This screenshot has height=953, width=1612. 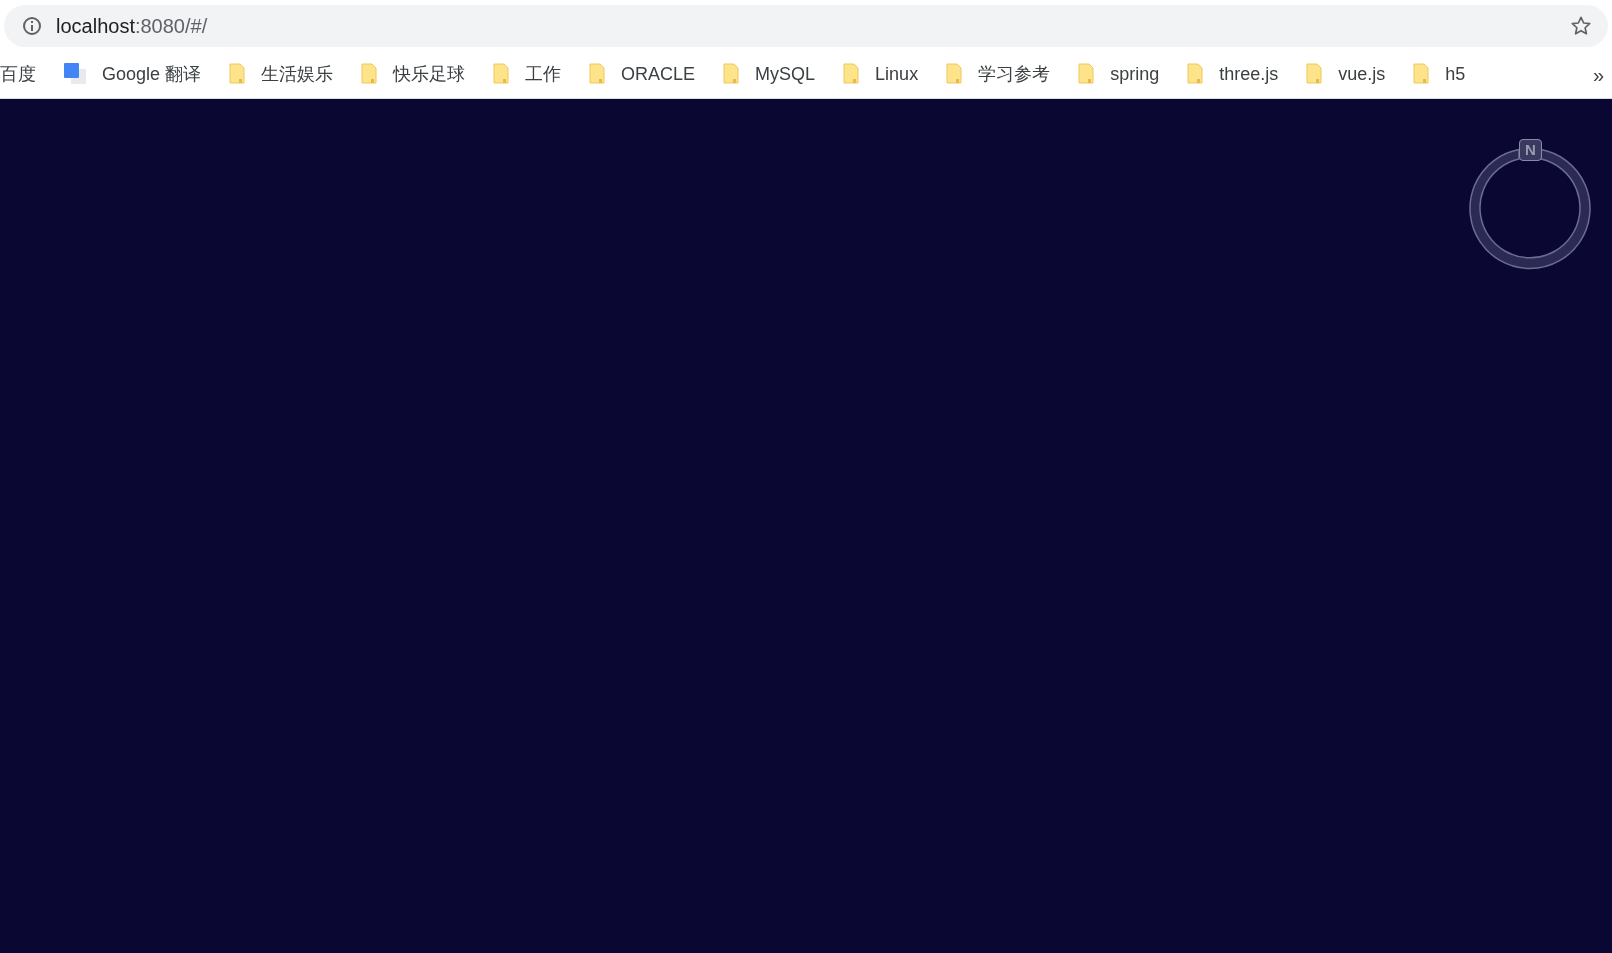 I want to click on bookmark-item: 学习参考, so click(x=998, y=74).